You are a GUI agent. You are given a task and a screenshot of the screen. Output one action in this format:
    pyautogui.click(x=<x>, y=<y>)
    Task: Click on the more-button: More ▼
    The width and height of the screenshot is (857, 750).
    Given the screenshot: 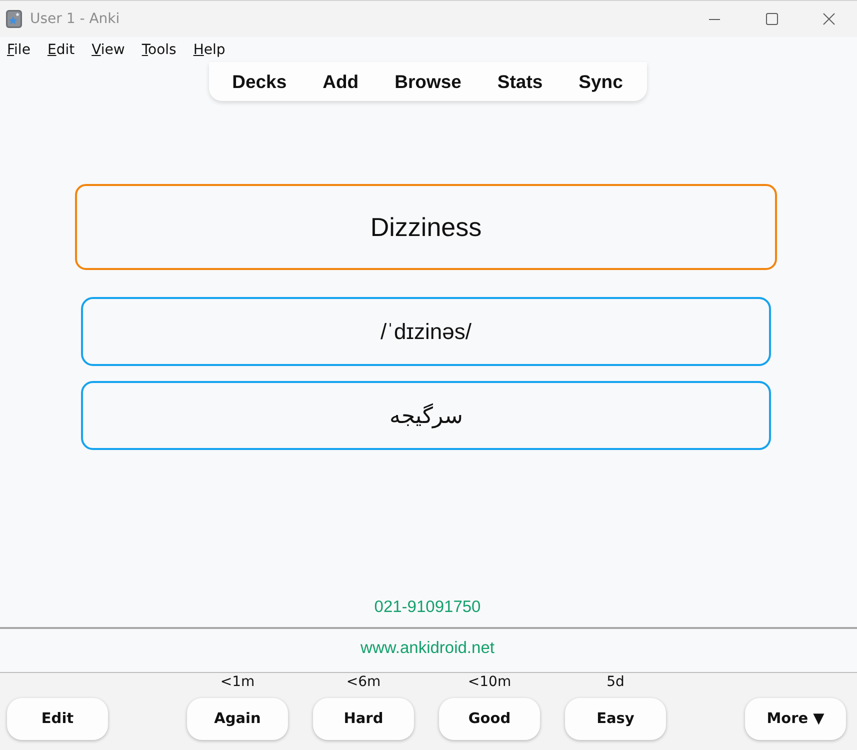 What is the action you would take?
    pyautogui.click(x=795, y=719)
    